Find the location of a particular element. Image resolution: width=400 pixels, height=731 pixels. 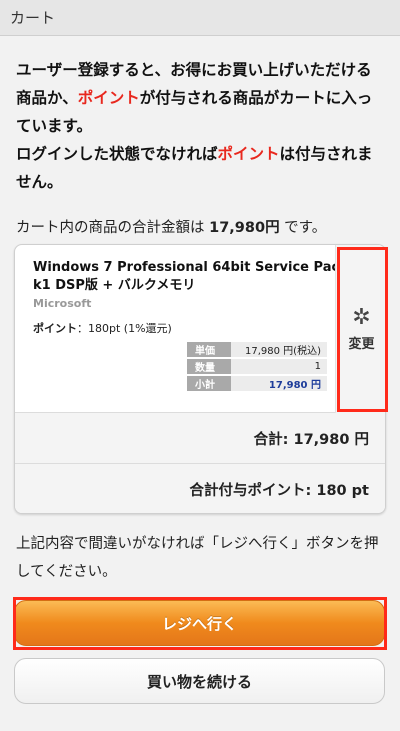

cart-total-amount: 17,980円 is located at coordinates (244, 228).